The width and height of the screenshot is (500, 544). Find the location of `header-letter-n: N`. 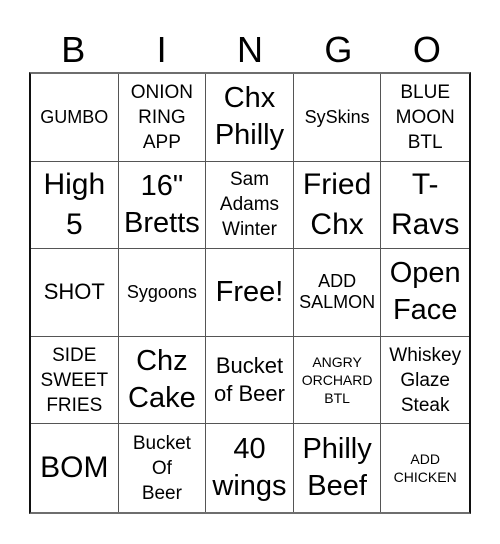

header-letter-n: N is located at coordinates (250, 49).